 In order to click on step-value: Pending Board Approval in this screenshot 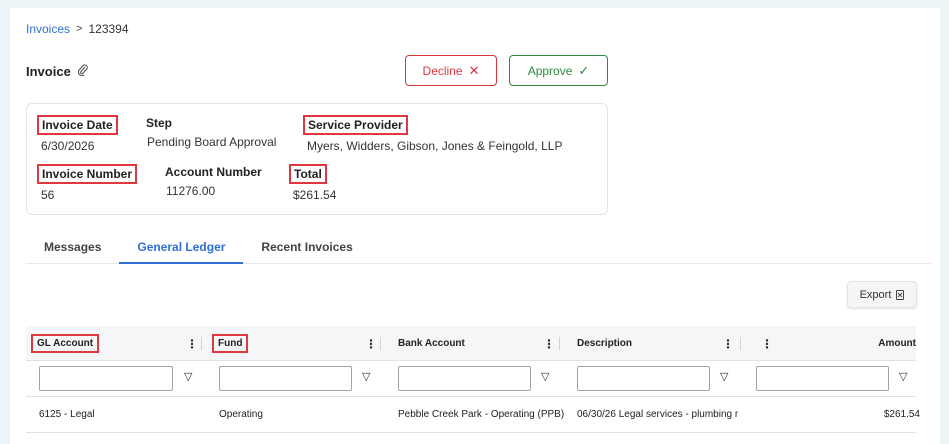, I will do `click(212, 142)`.